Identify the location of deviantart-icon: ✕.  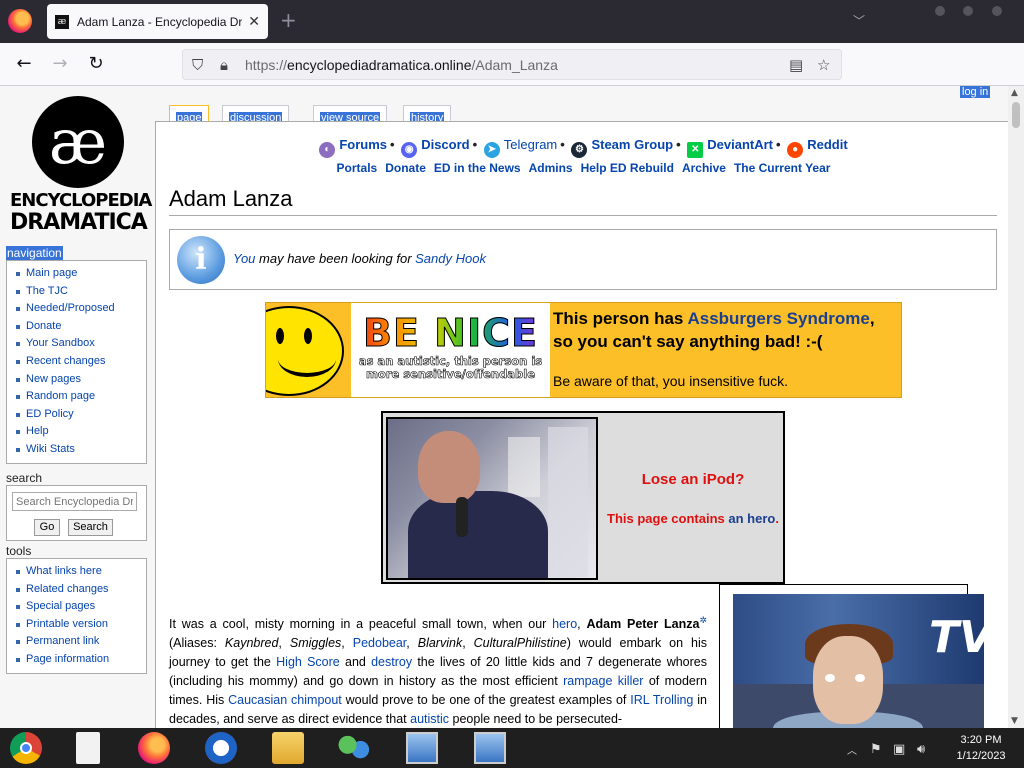
(695, 150).